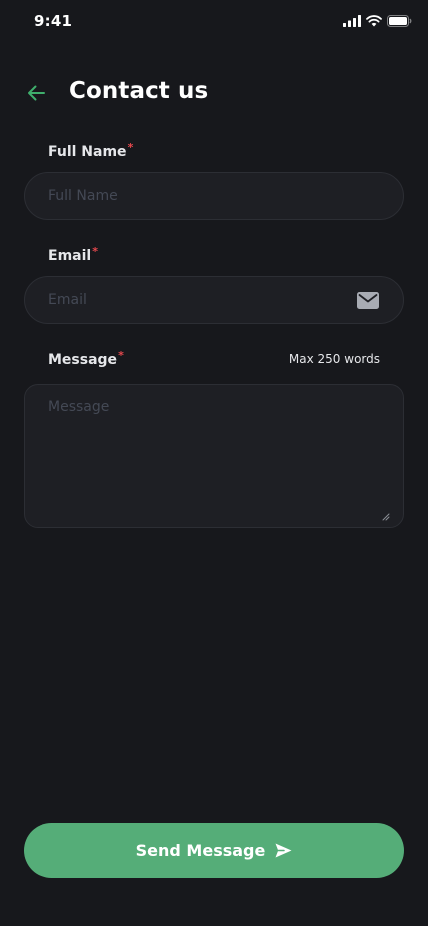 The image size is (428, 926). What do you see at coordinates (200, 850) in the screenshot?
I see `send-message-label: Send Message` at bounding box center [200, 850].